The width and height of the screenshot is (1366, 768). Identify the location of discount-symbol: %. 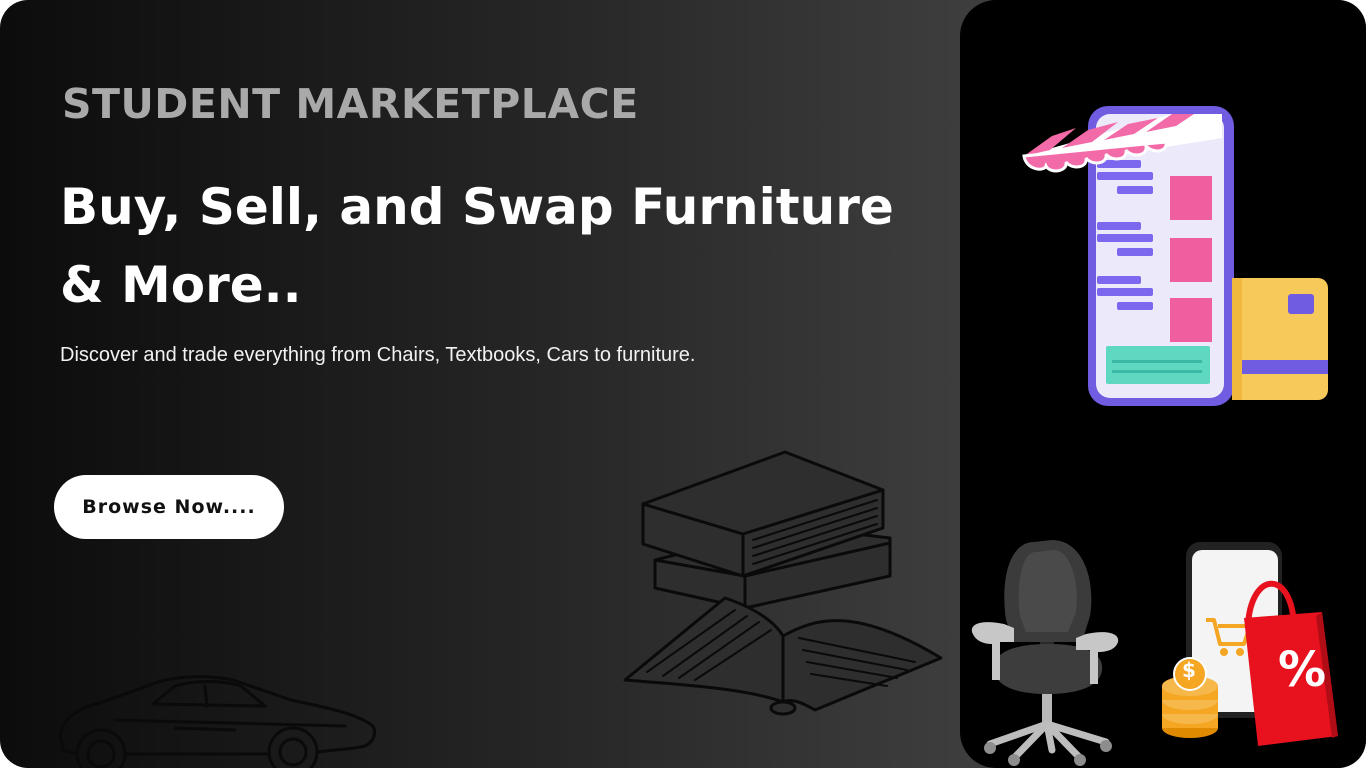
(1302, 670).